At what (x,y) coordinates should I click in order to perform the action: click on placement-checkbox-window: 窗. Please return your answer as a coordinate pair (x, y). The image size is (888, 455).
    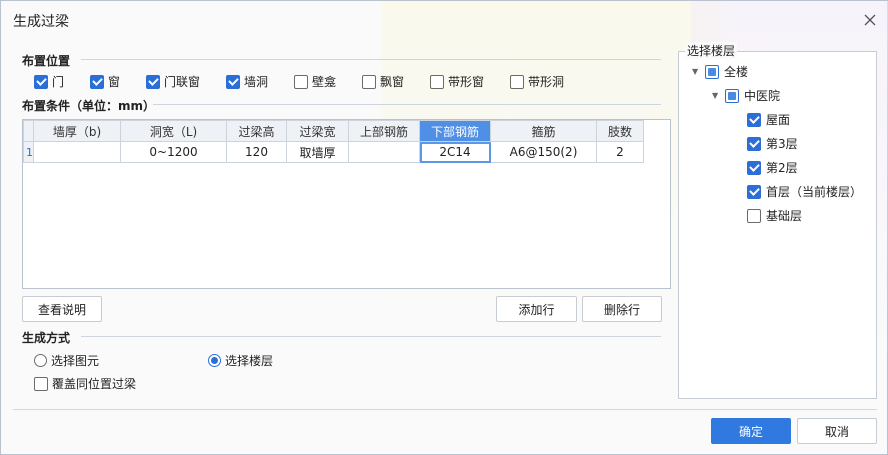
    Looking at the image, I should click on (105, 81).